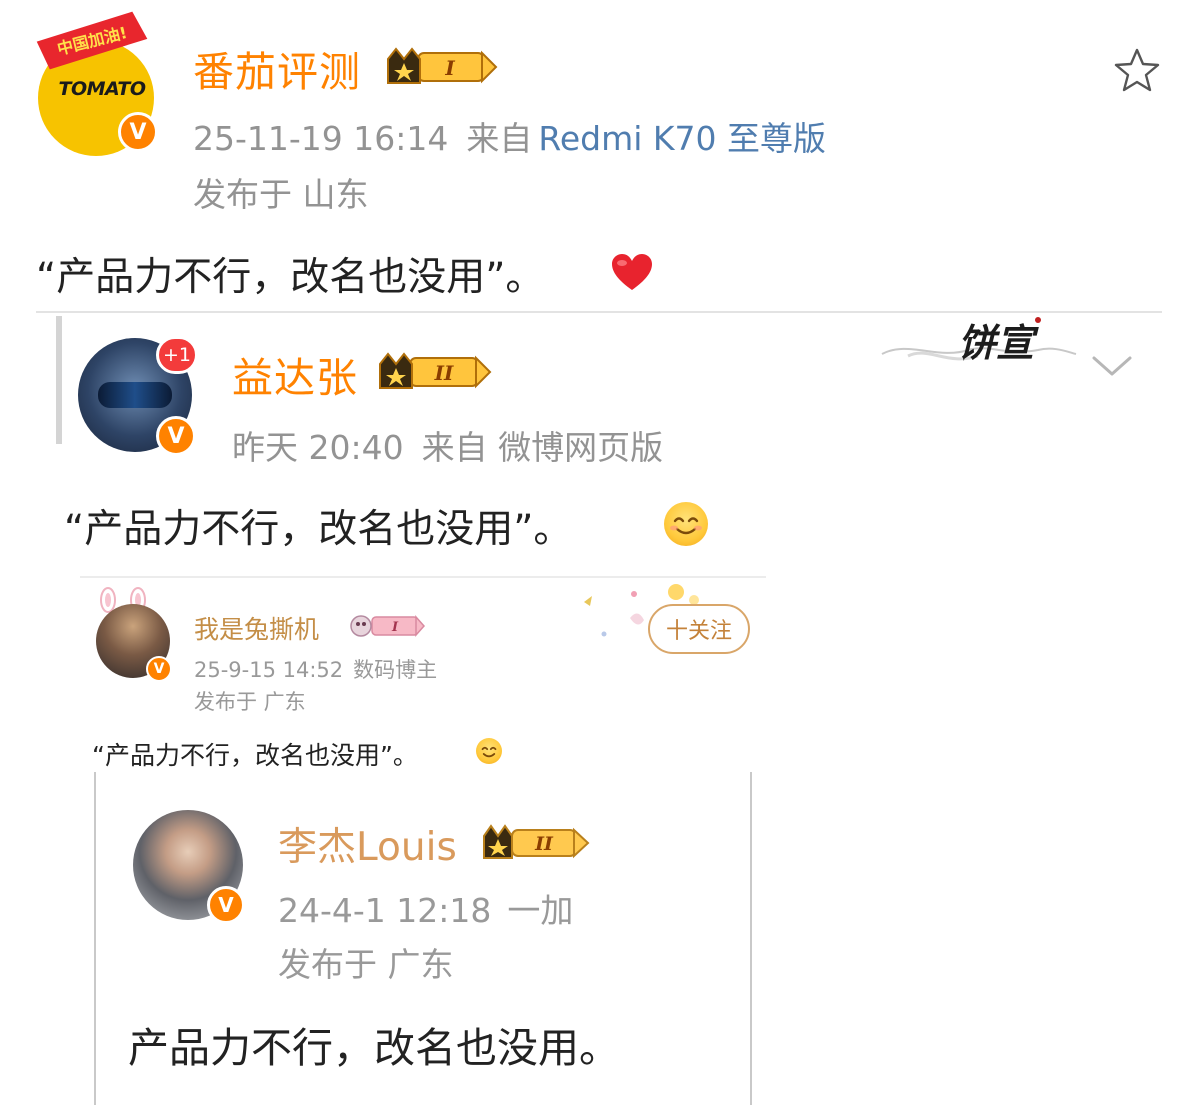 This screenshot has width=1198, height=1105. What do you see at coordinates (1137, 71) in the screenshot?
I see `star-icon` at bounding box center [1137, 71].